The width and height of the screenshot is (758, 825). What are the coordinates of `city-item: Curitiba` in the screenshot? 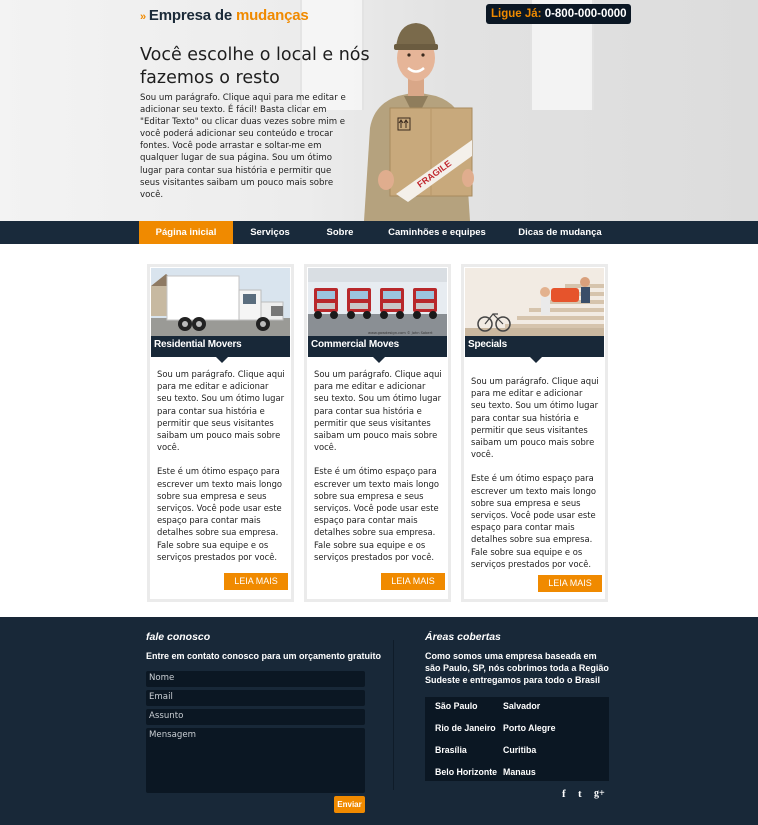 It's located at (520, 750).